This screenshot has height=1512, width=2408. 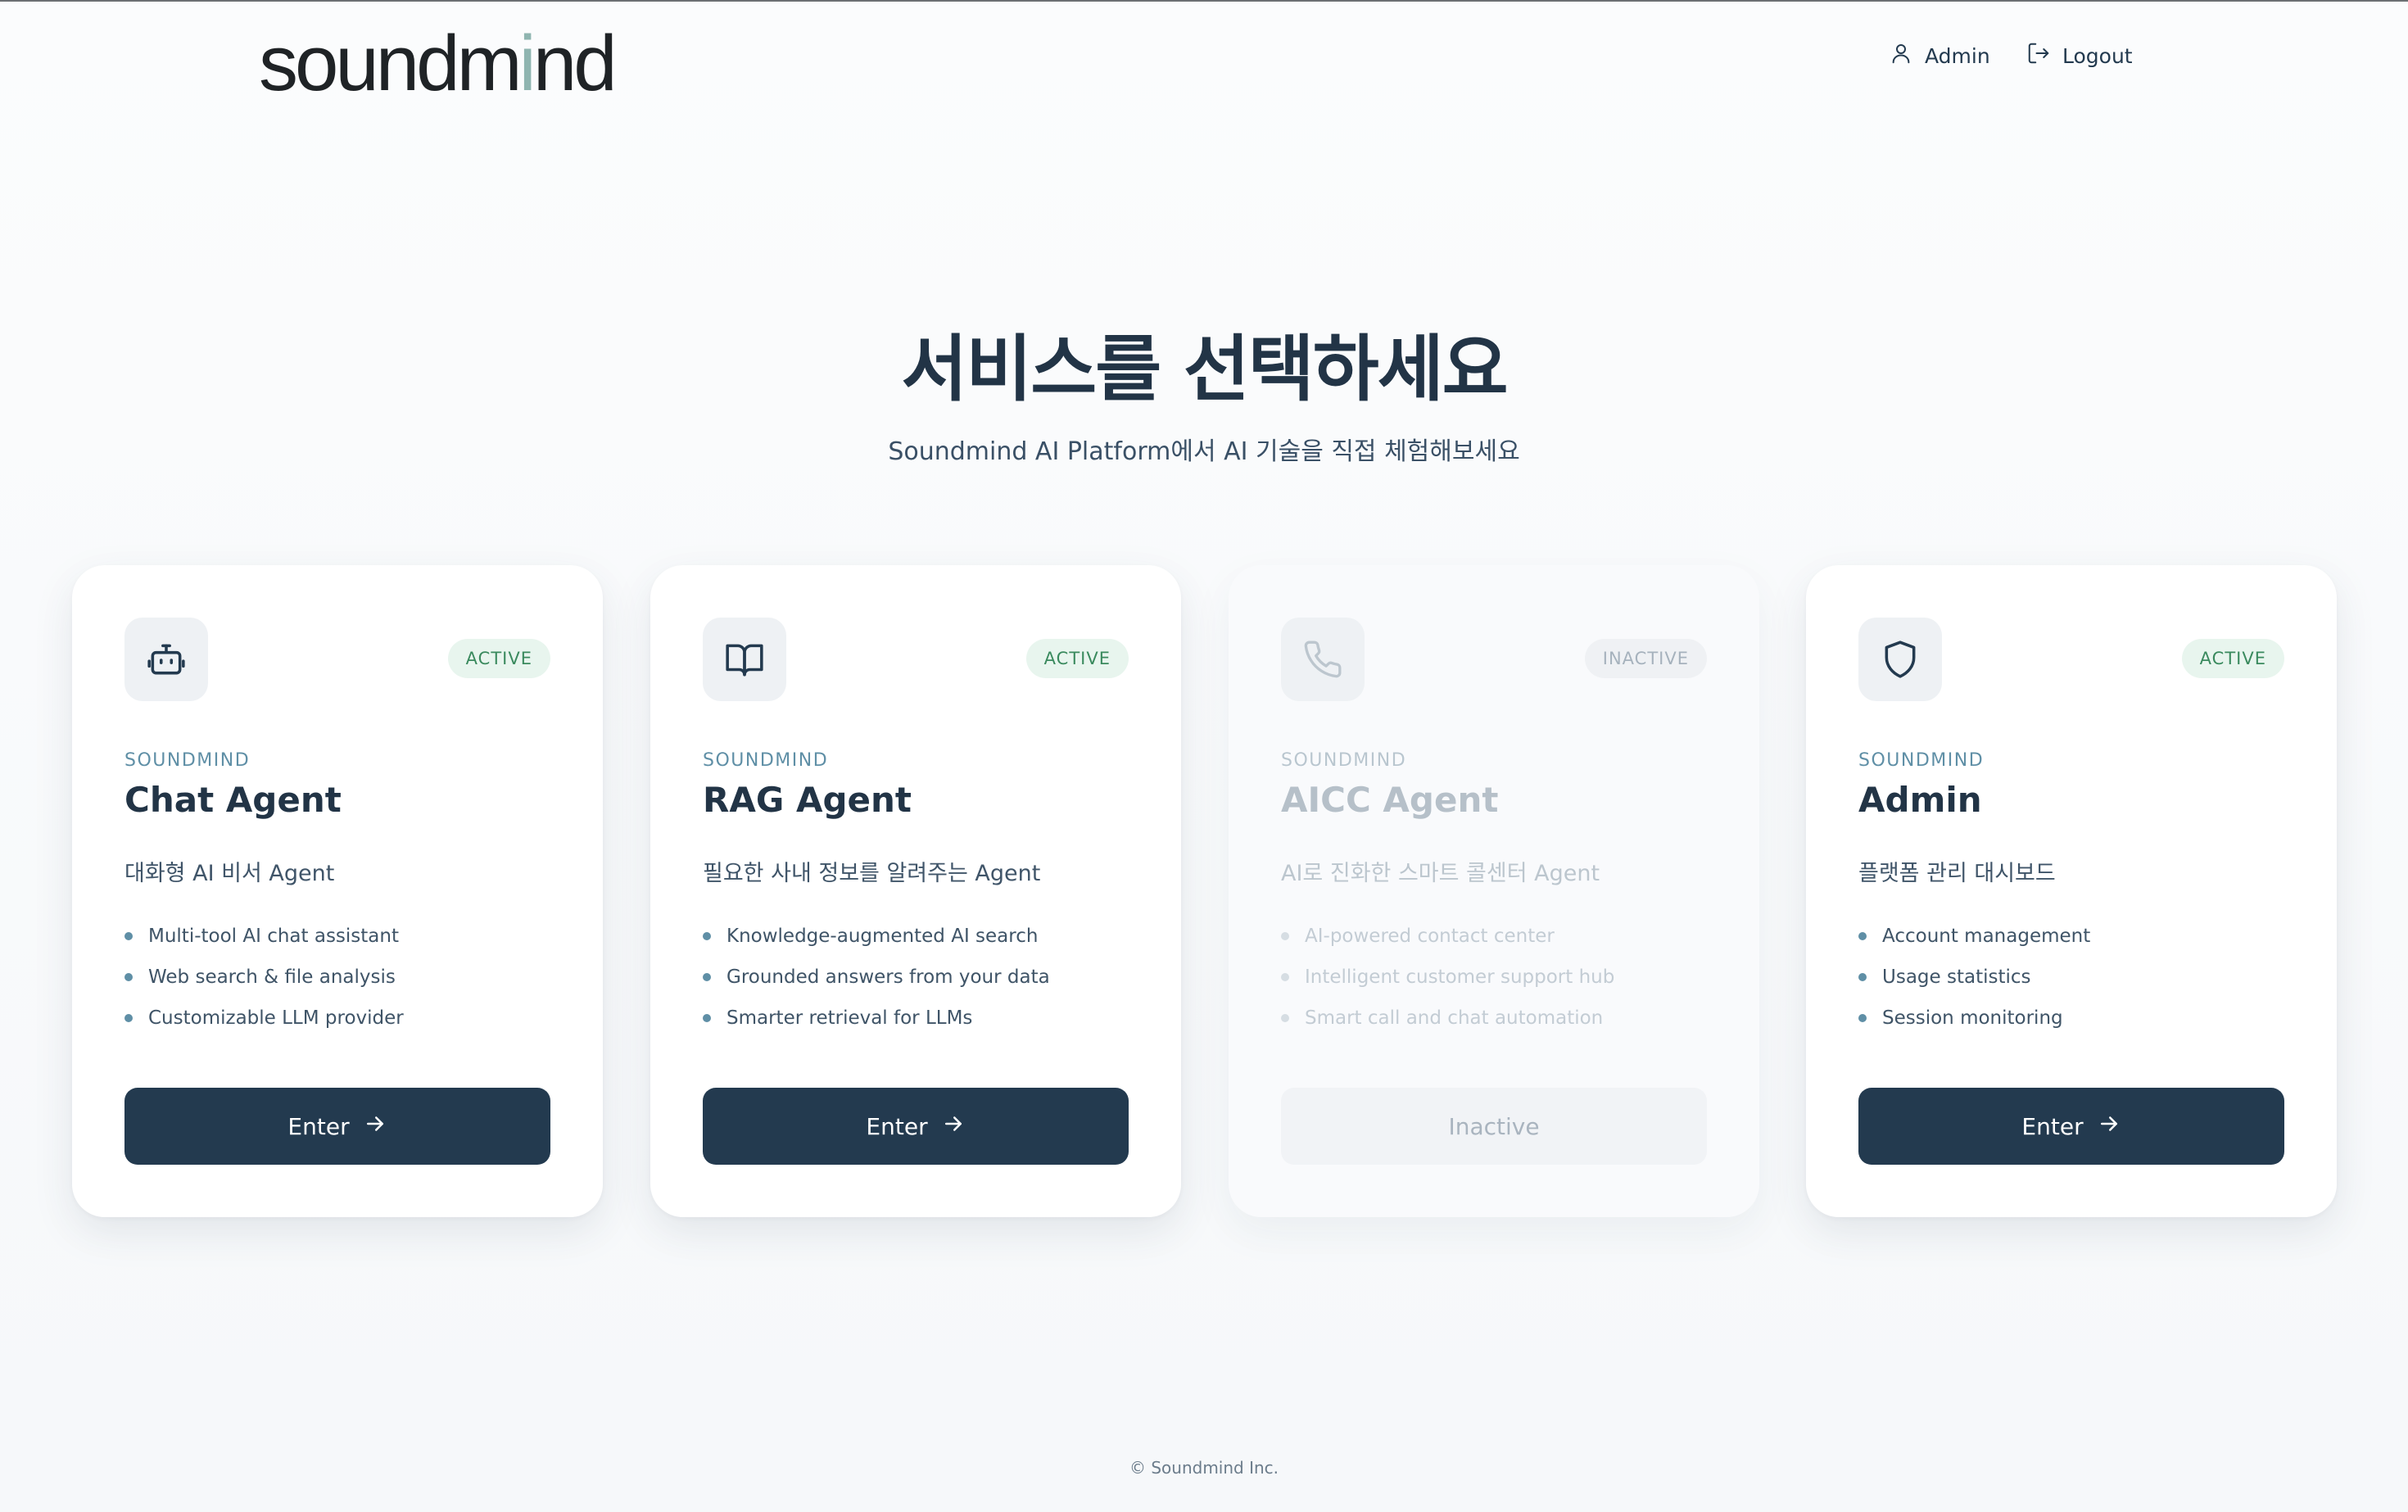 I want to click on card-title: RAG Agent, so click(x=807, y=800).